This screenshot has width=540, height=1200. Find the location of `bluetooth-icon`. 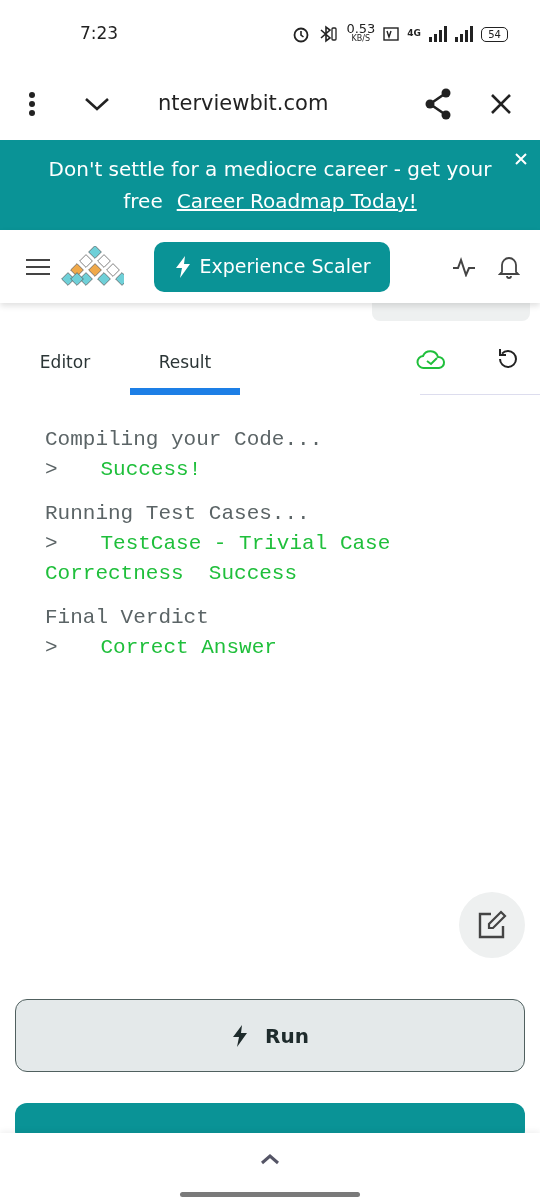

bluetooth-icon is located at coordinates (328, 34).